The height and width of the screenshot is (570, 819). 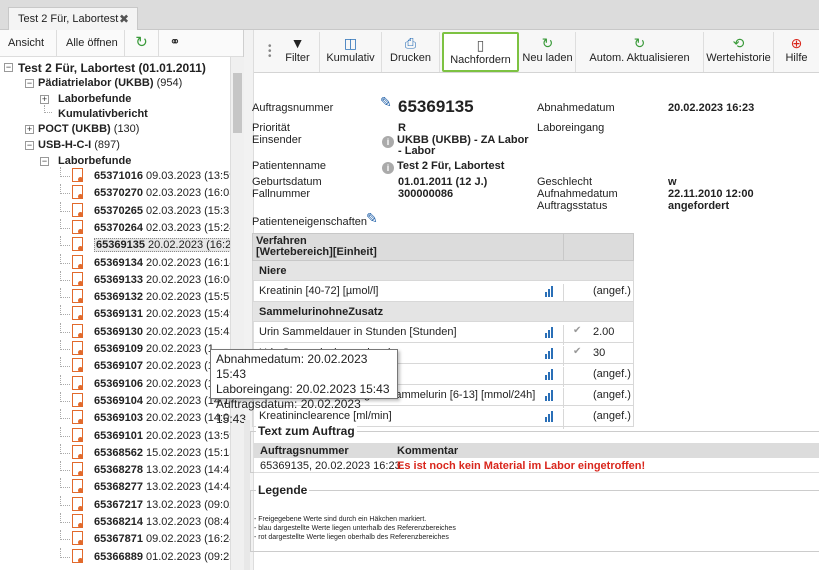 I want to click on tree-order-item: 65369103 20.02.2023 (14:09), so click(x=162, y=418).